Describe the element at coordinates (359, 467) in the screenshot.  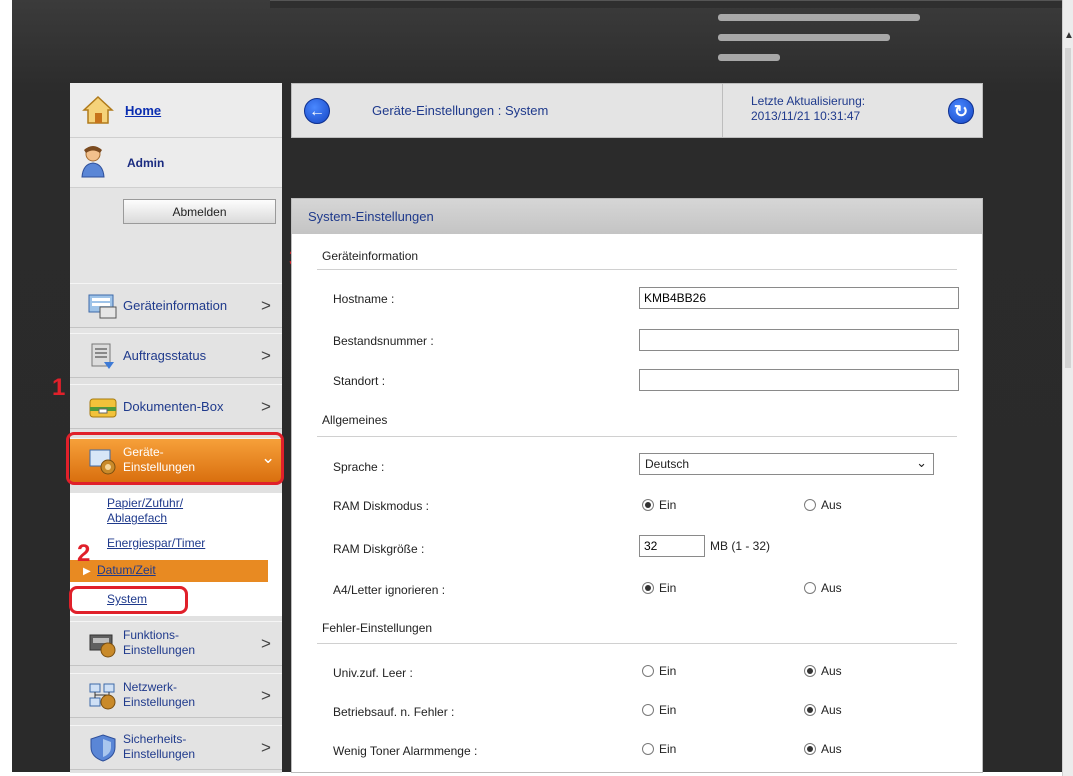
I see `language-label: Sprache :` at that location.